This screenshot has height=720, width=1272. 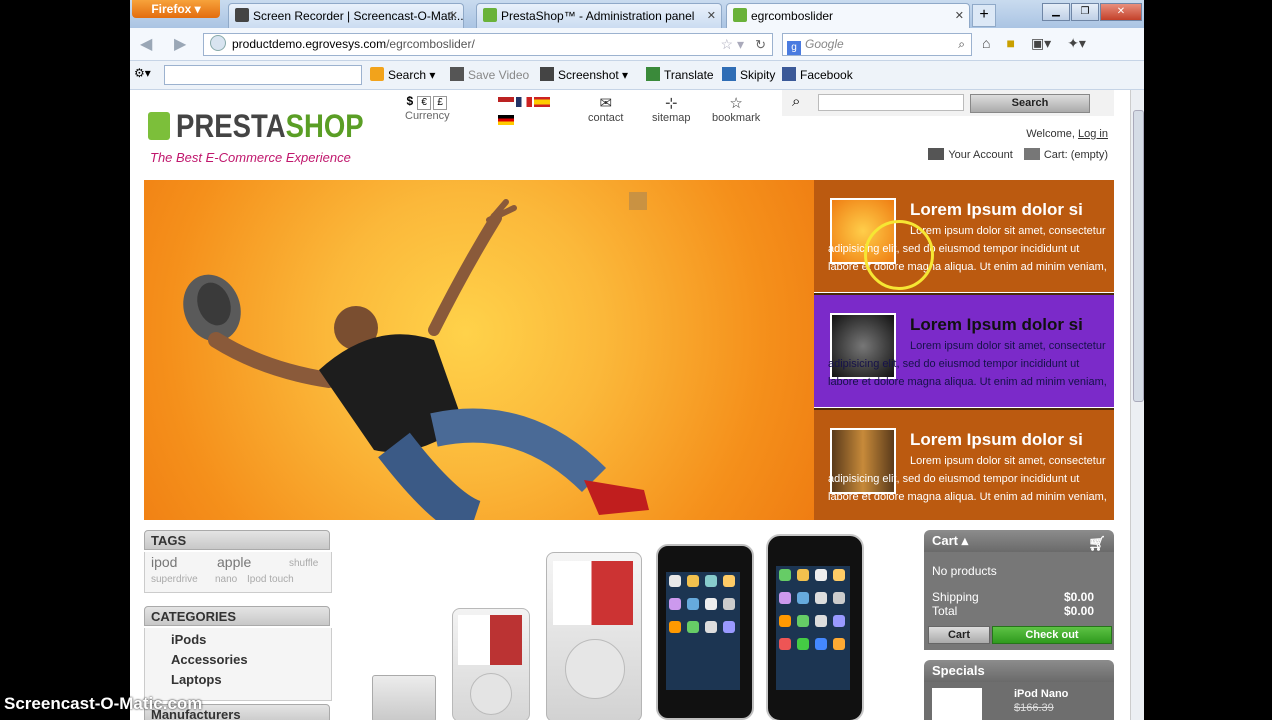 What do you see at coordinates (1121, 12) in the screenshot?
I see `close-window-icon: ✕` at bounding box center [1121, 12].